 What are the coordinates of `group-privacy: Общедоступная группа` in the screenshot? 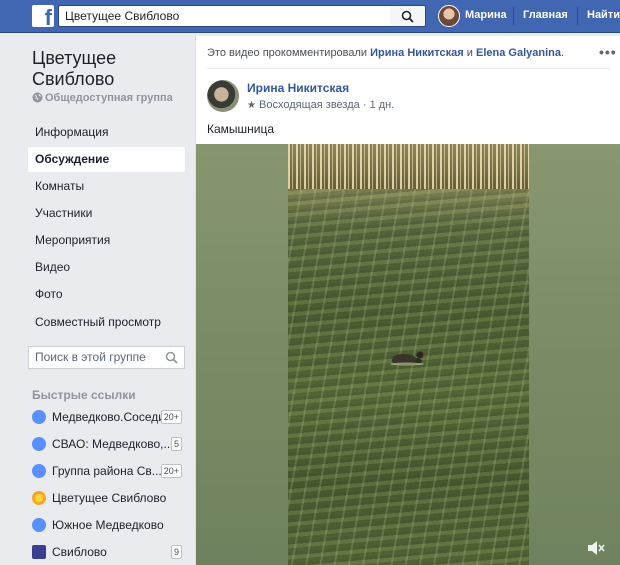 It's located at (102, 98).